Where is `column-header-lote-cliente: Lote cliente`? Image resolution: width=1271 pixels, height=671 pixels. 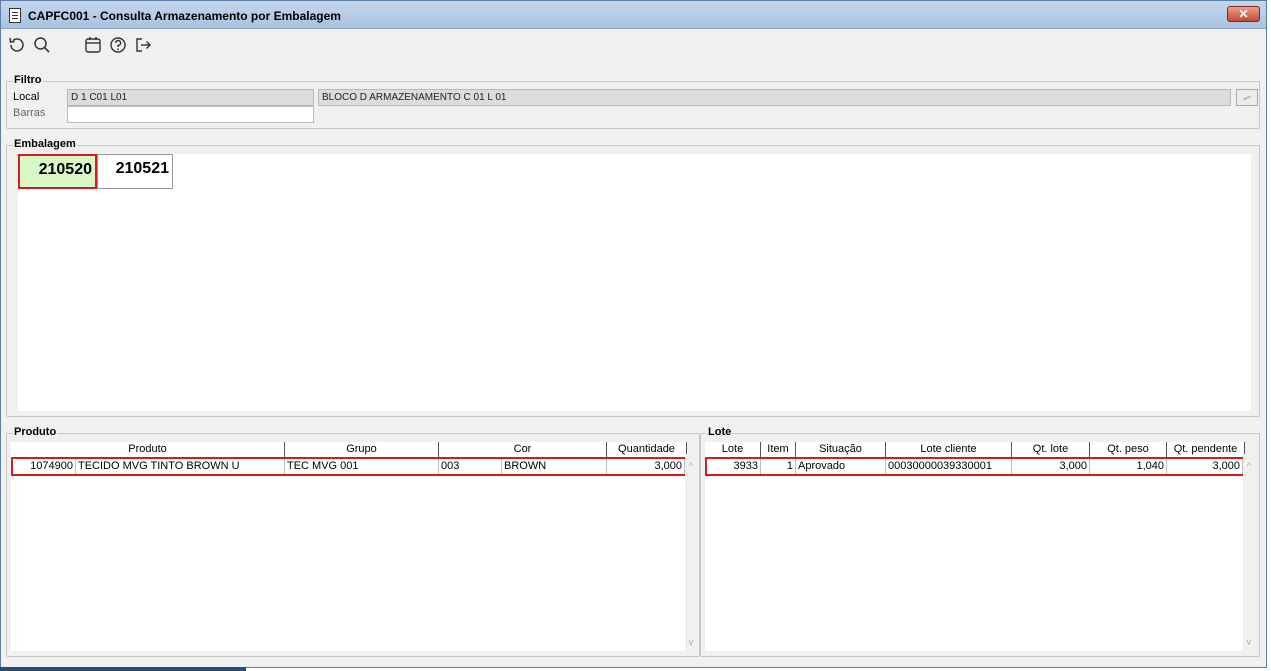 column-header-lote-cliente: Lote cliente is located at coordinates (949, 449).